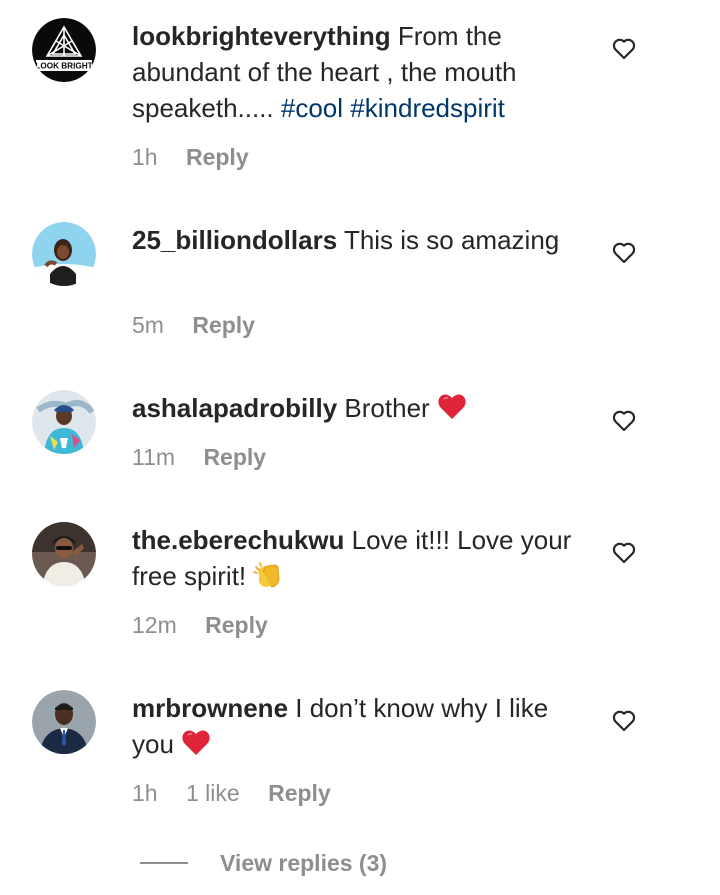 The width and height of the screenshot is (720, 895). Describe the element at coordinates (148, 325) in the screenshot. I see `comment-timestamp: 5m` at that location.